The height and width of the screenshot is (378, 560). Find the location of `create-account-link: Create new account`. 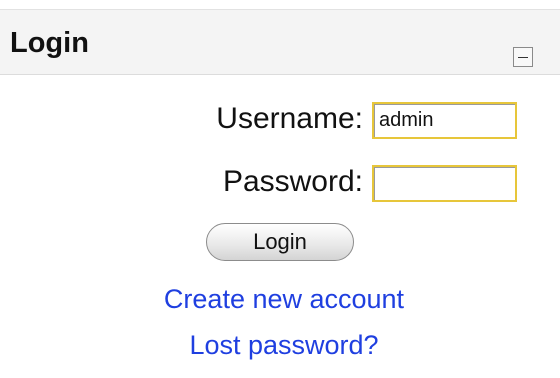

create-account-link: Create new account is located at coordinates (282, 299).